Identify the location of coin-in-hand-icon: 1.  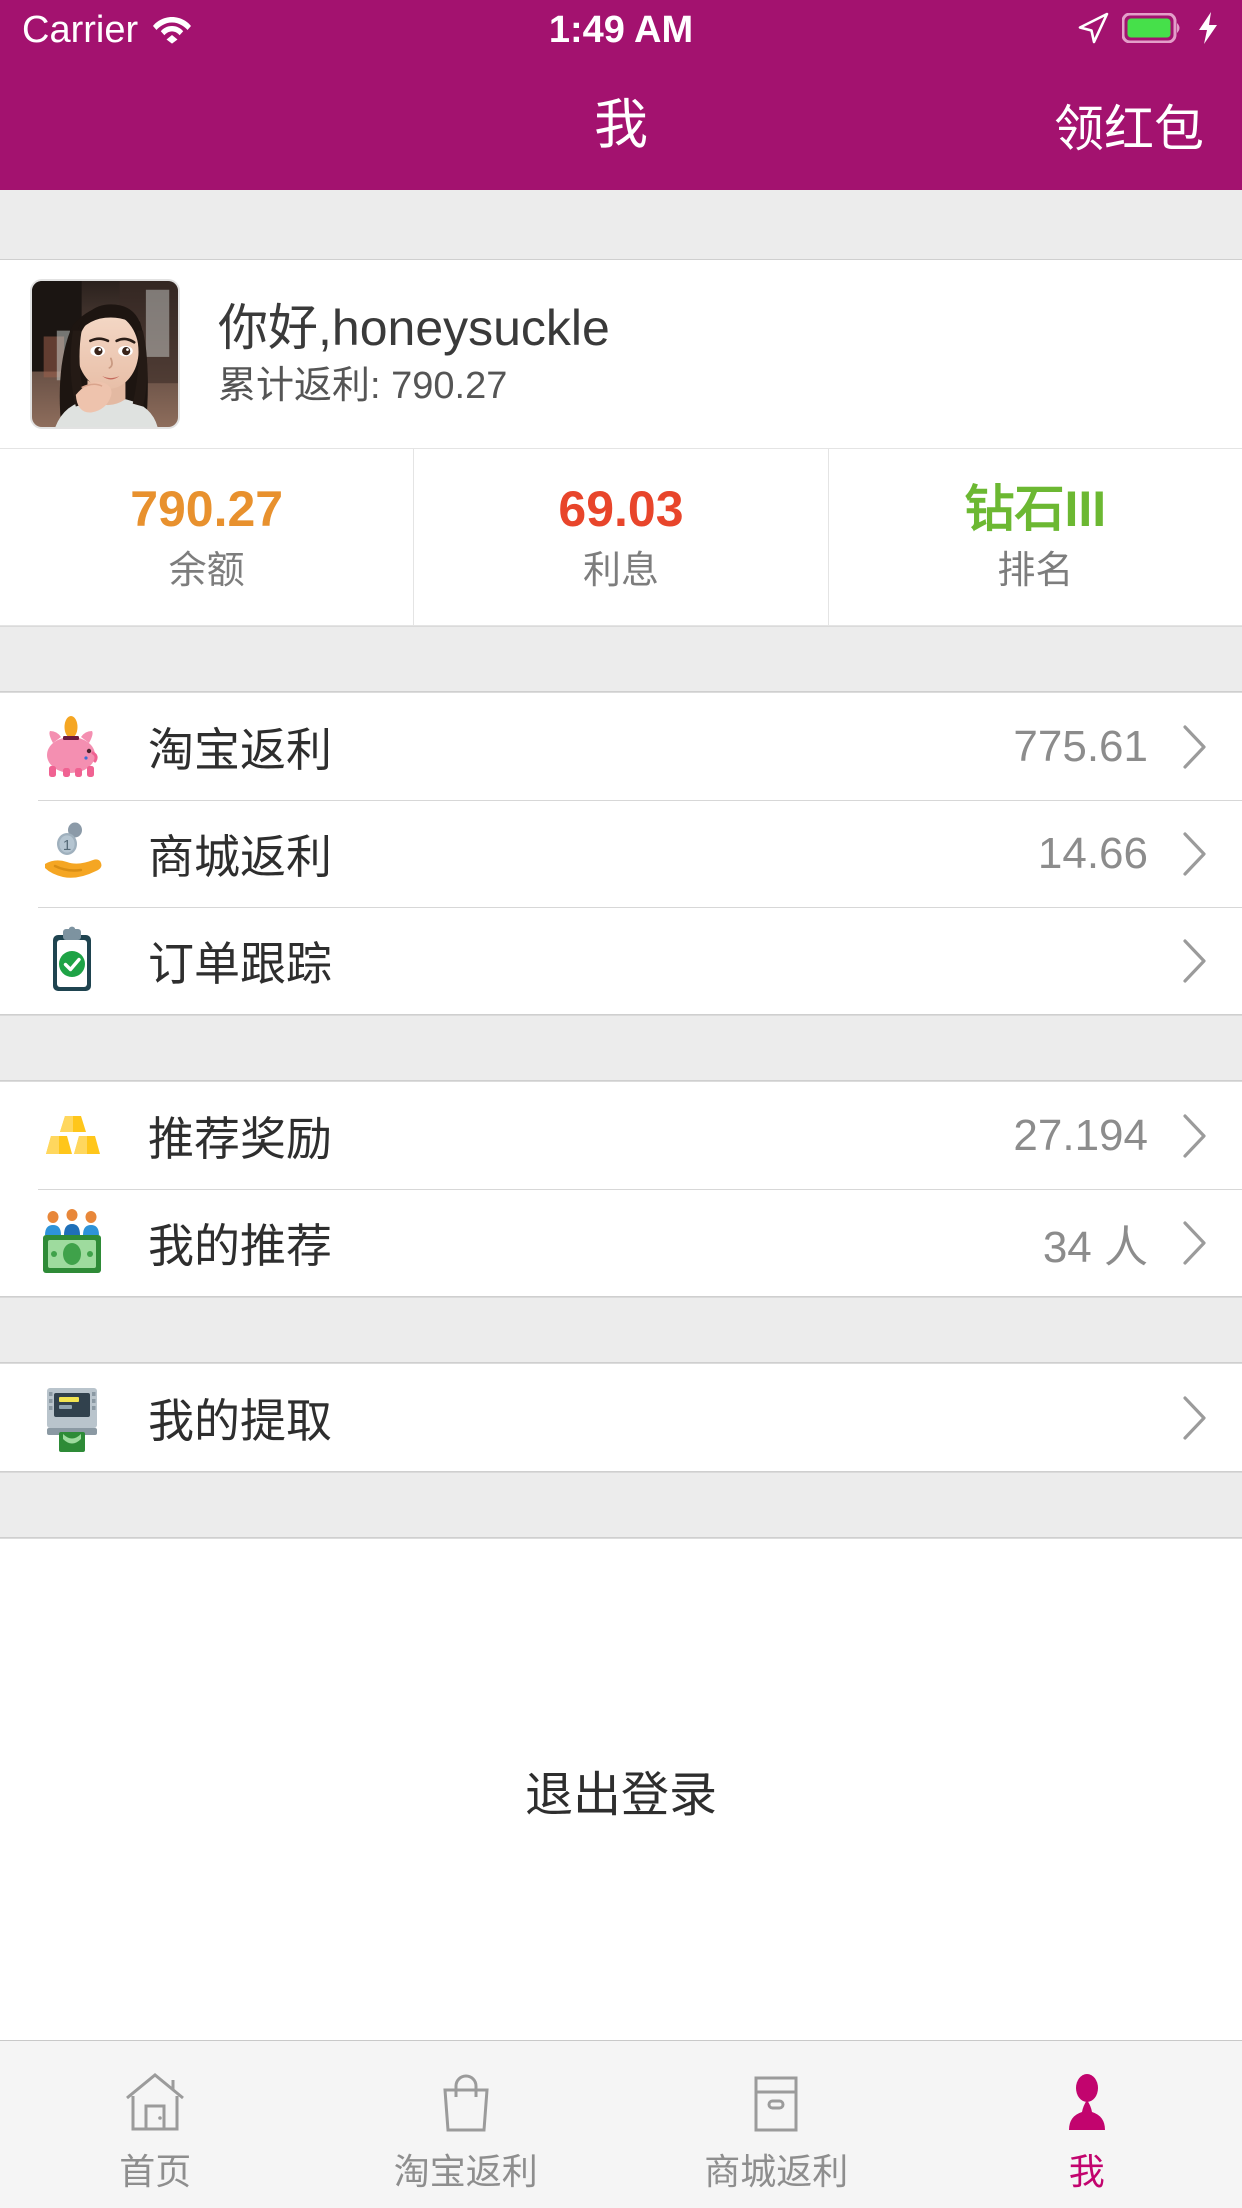
(73, 854).